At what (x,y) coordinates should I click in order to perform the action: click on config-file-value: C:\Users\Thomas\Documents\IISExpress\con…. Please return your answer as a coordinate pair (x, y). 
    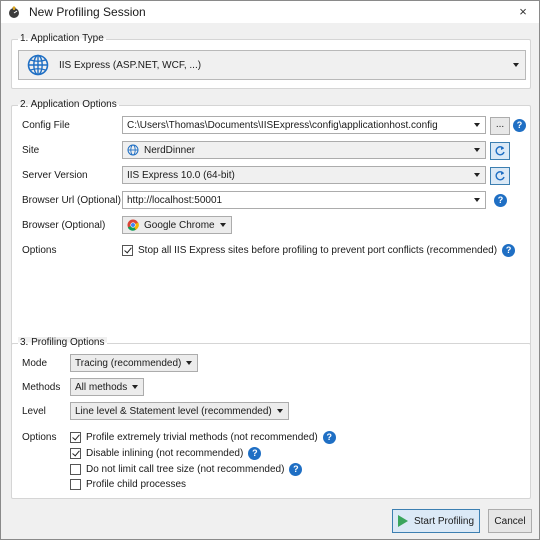
    Looking at the image, I should click on (282, 125).